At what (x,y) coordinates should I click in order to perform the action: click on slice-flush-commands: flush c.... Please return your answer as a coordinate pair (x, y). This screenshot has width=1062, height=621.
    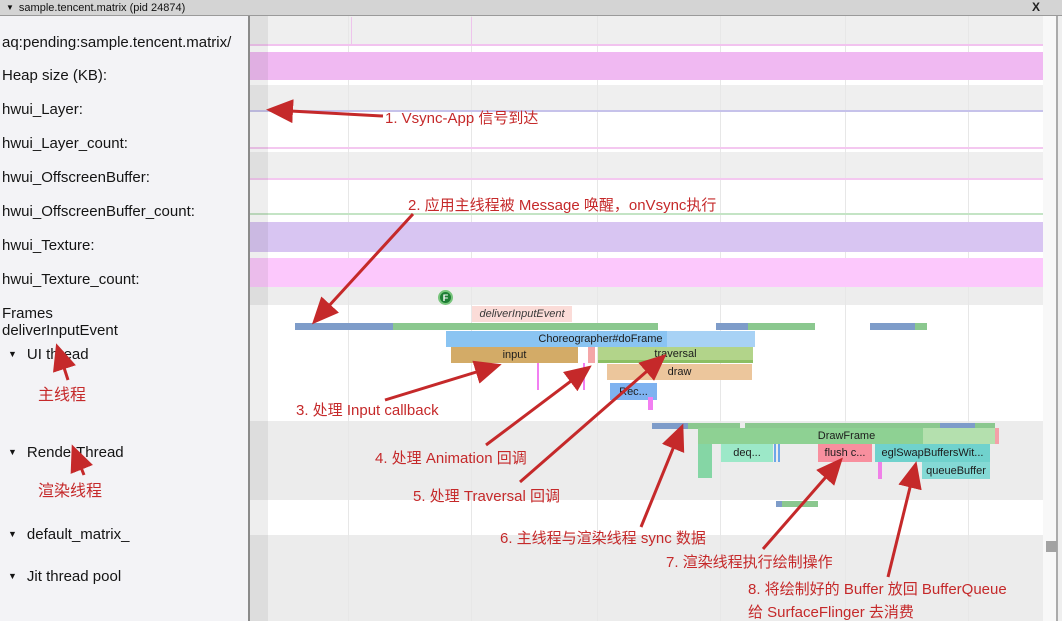
    Looking at the image, I should click on (845, 453).